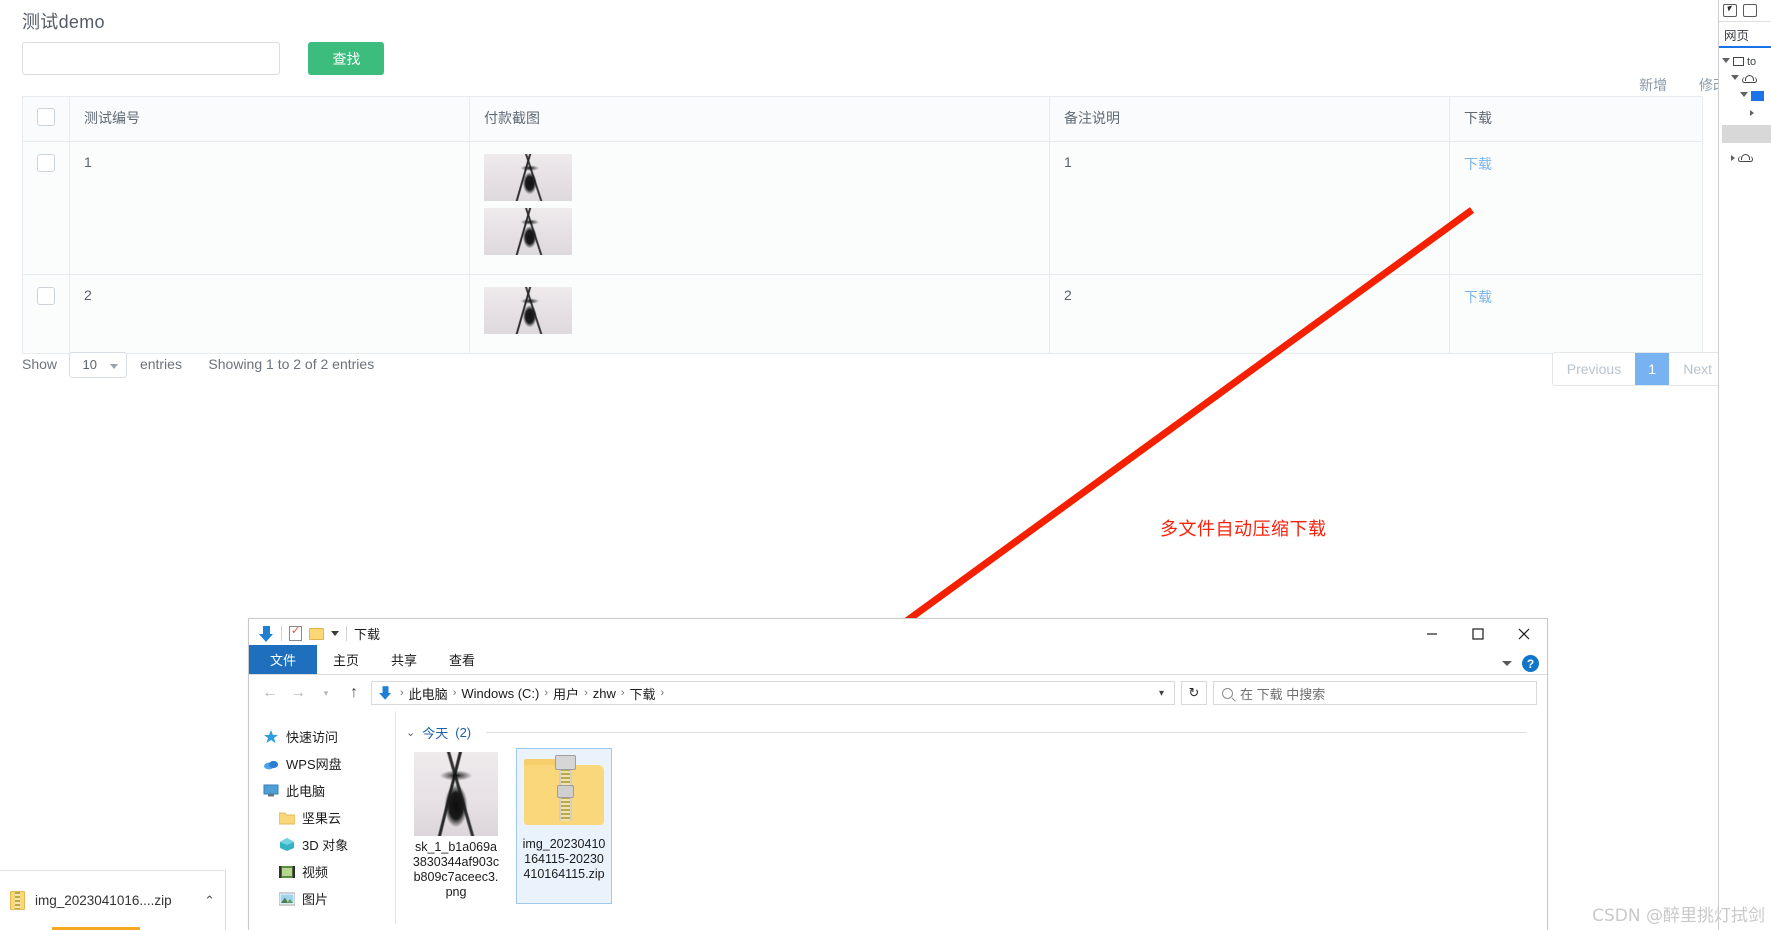 This screenshot has width=1771, height=930. Describe the element at coordinates (283, 659) in the screenshot. I see `ribbon-tab-file: 文件` at that location.